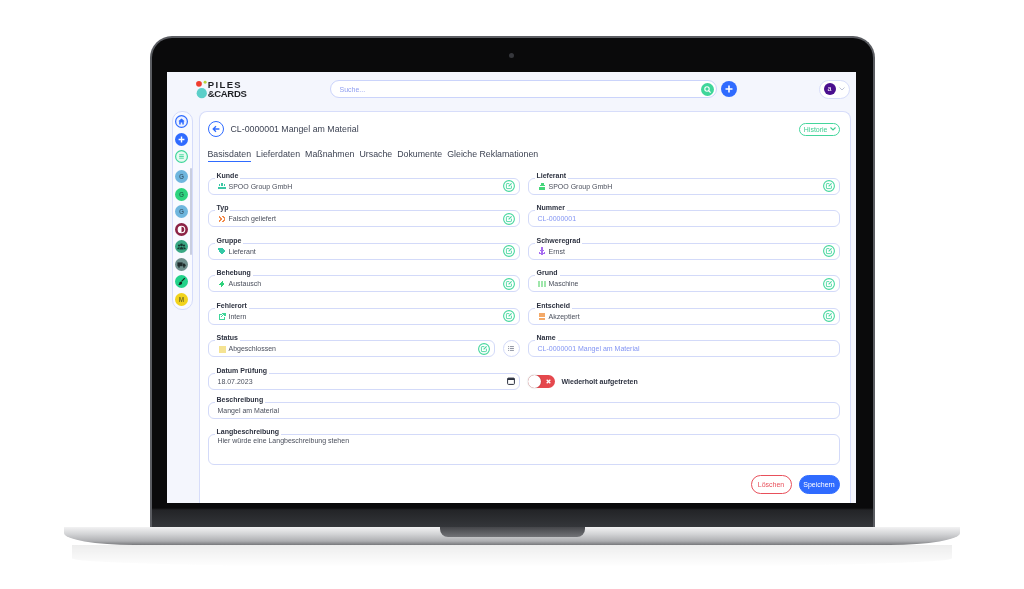 The height and width of the screenshot is (589, 1024). What do you see at coordinates (511, 55) in the screenshot?
I see `camera-icon` at bounding box center [511, 55].